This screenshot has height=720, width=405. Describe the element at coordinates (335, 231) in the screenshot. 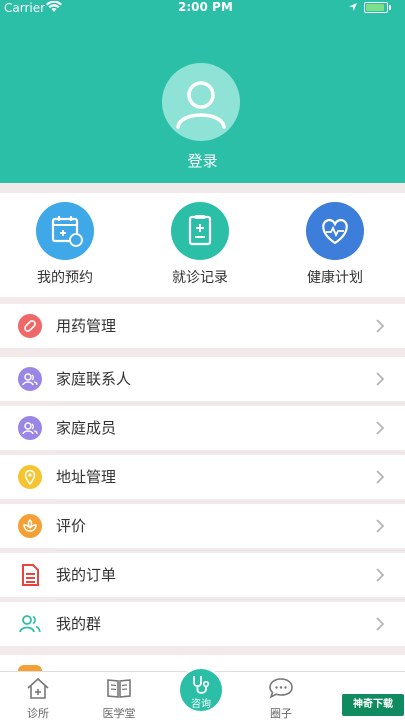

I see `heart-pulse-icon` at that location.